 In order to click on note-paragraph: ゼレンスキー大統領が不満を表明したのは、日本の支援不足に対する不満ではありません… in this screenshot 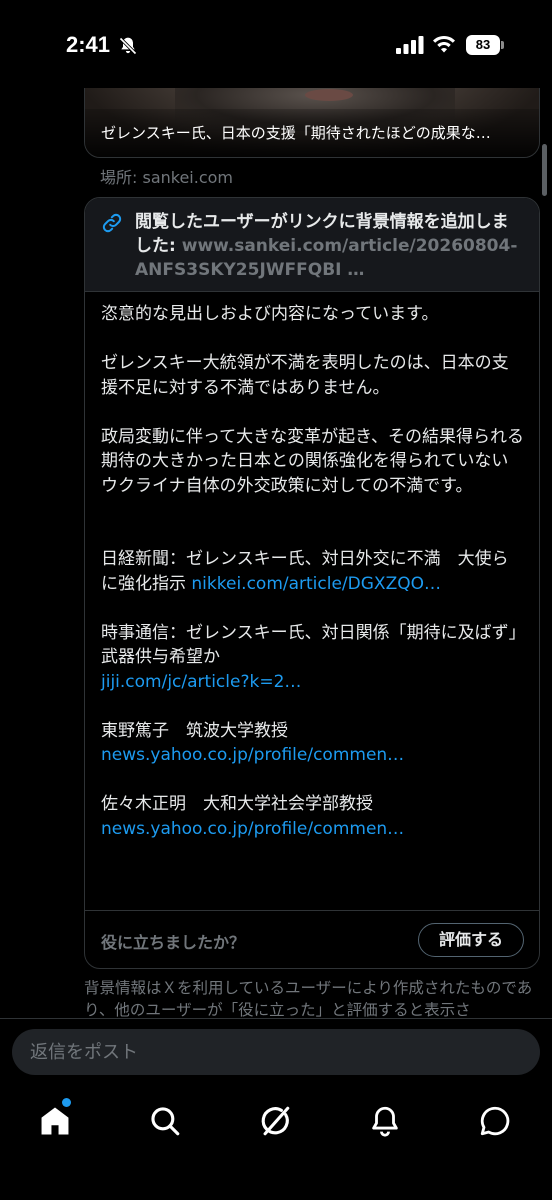, I will do `click(305, 375)`.